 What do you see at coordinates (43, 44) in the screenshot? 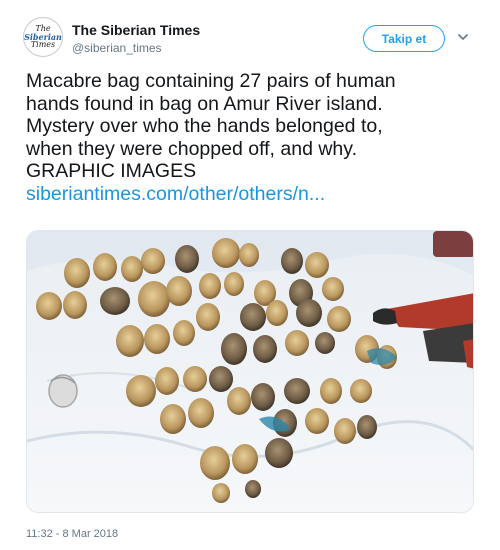
I see `avatar-line-3: Times` at bounding box center [43, 44].